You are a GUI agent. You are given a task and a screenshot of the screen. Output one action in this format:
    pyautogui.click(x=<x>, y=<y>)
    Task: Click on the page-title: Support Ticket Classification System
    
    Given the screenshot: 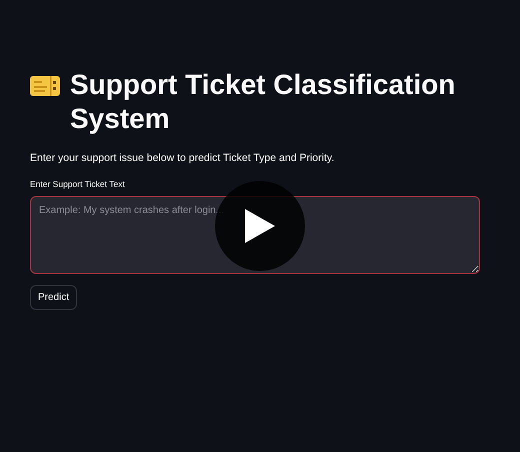 What is the action you would take?
    pyautogui.click(x=263, y=102)
    